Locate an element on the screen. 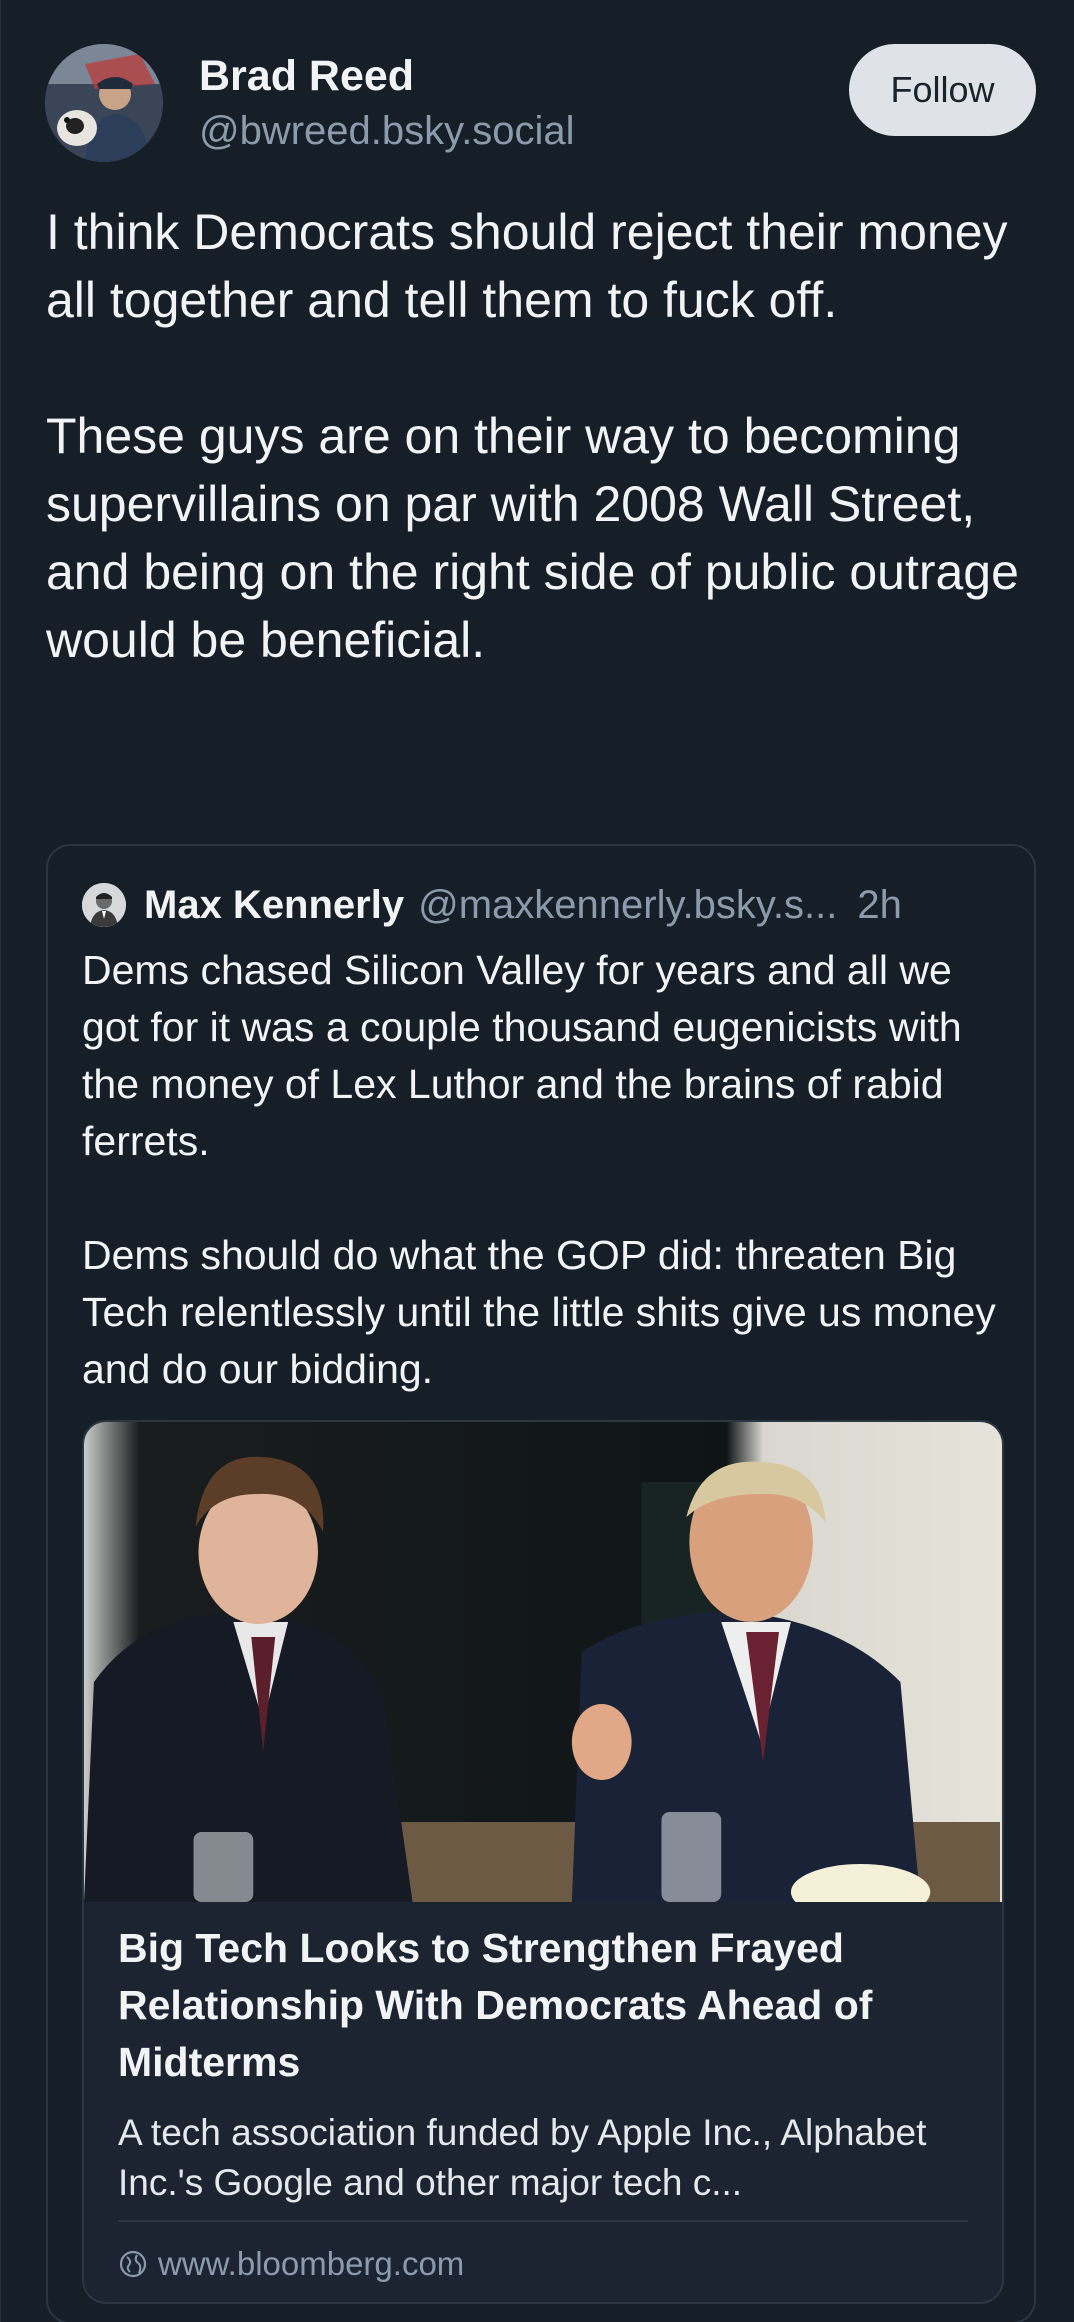 The height and width of the screenshot is (2322, 1074). post-header: Brad Reed @bwreed.bsky.social Follow is located at coordinates (540, 104).